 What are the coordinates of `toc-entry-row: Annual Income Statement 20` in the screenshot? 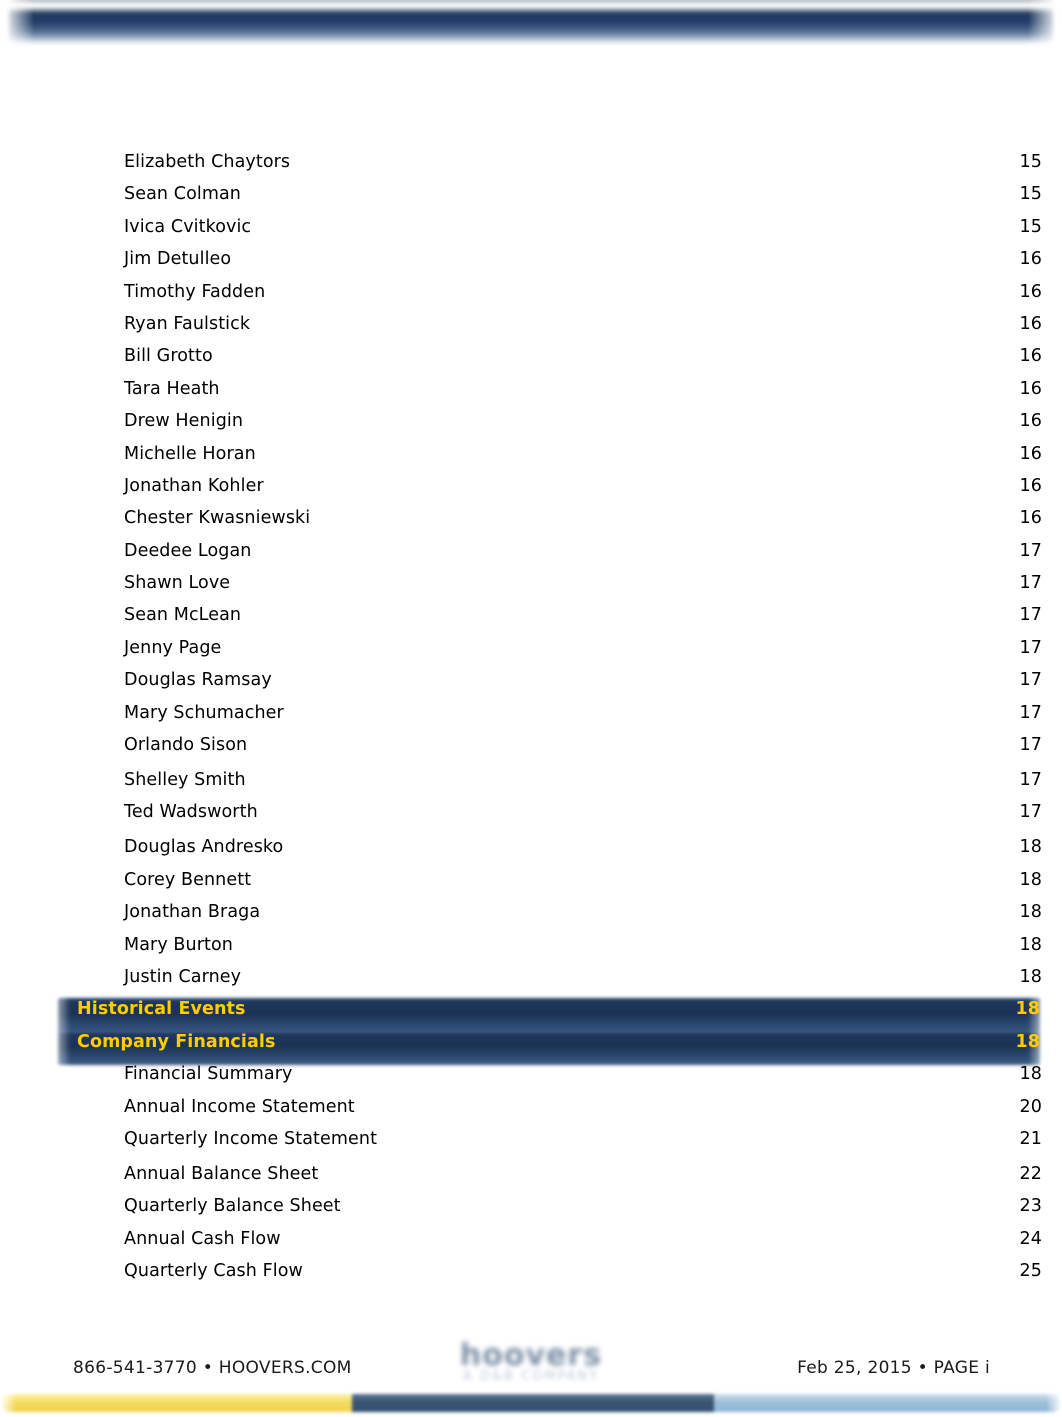 It's located at (531, 1113).